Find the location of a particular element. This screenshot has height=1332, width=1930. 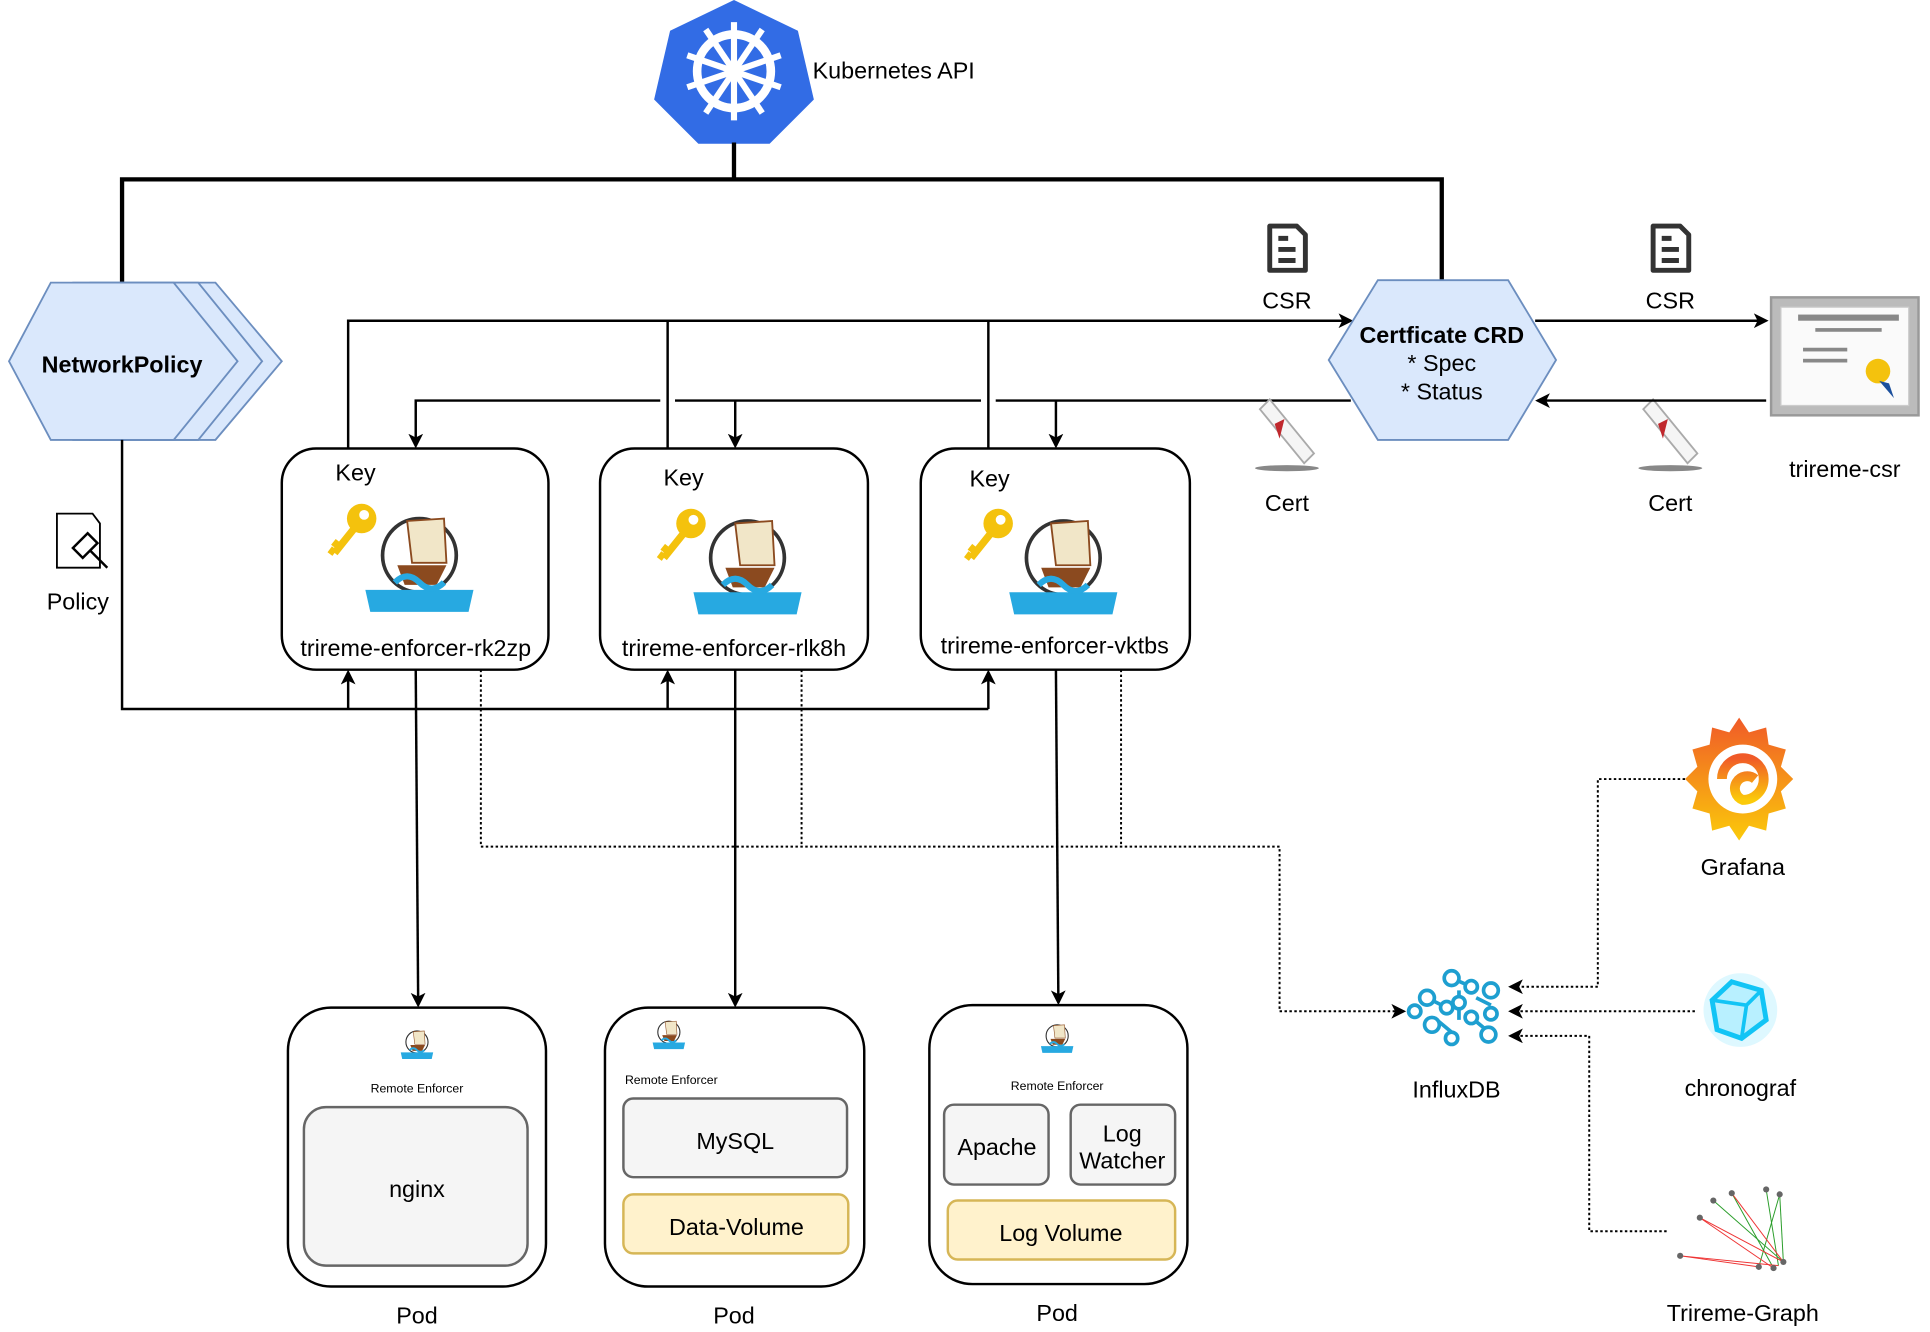

api-connector is located at coordinates (781, 212).